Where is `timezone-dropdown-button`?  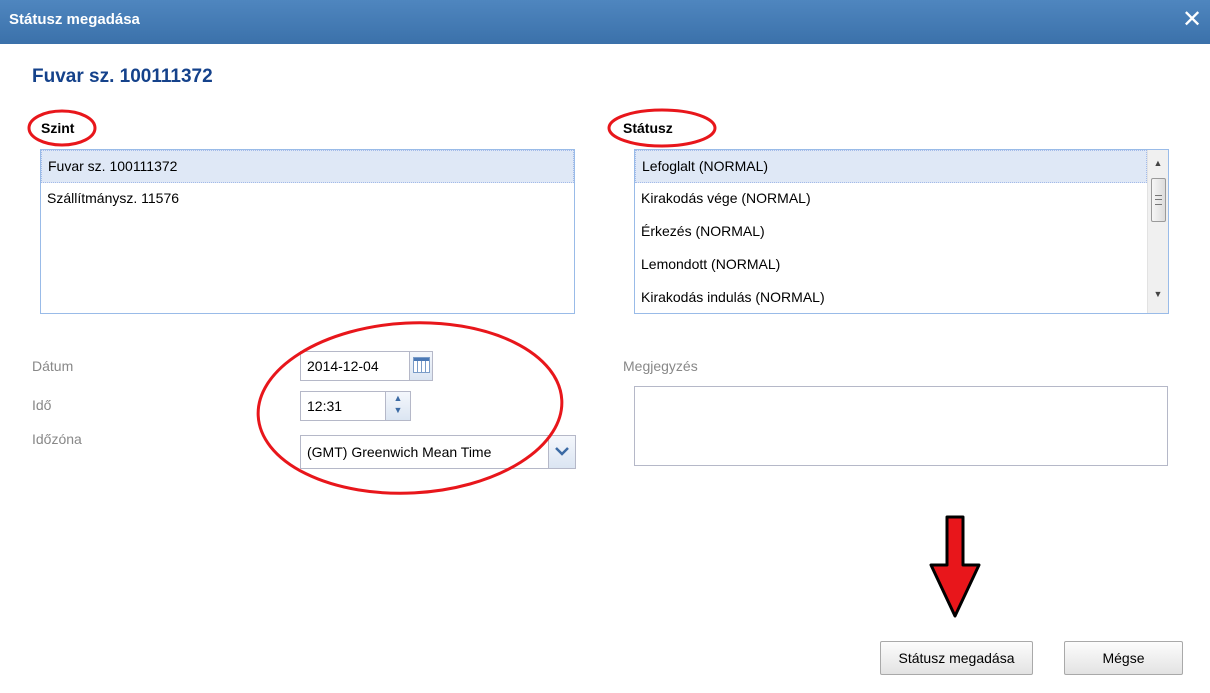
timezone-dropdown-button is located at coordinates (562, 452).